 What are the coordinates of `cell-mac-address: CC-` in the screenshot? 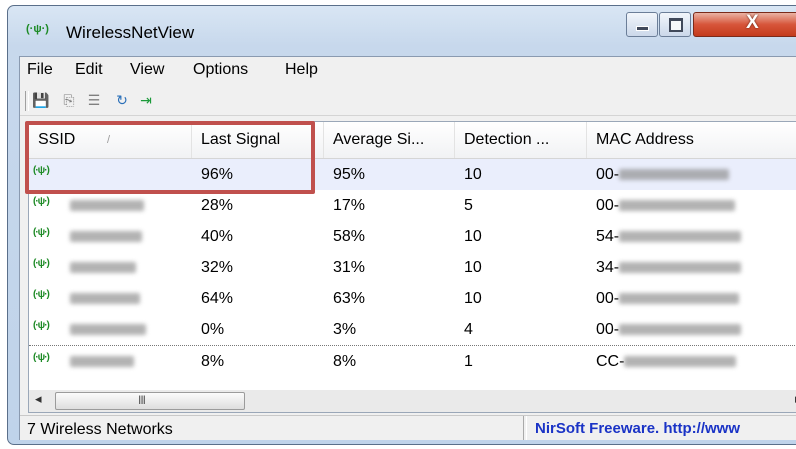 It's located at (662, 361).